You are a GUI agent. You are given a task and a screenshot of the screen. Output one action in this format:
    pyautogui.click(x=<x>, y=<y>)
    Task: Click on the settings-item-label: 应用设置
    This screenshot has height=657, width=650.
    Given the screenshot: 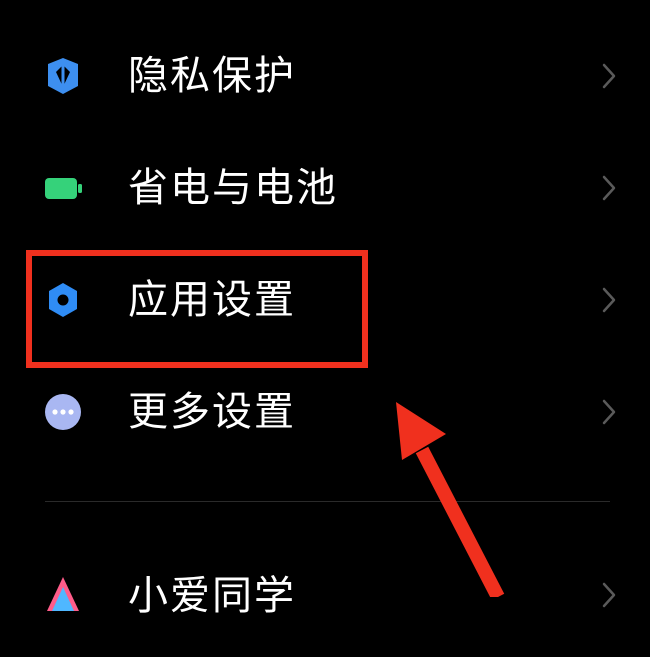 What is the action you would take?
    pyautogui.click(x=212, y=300)
    